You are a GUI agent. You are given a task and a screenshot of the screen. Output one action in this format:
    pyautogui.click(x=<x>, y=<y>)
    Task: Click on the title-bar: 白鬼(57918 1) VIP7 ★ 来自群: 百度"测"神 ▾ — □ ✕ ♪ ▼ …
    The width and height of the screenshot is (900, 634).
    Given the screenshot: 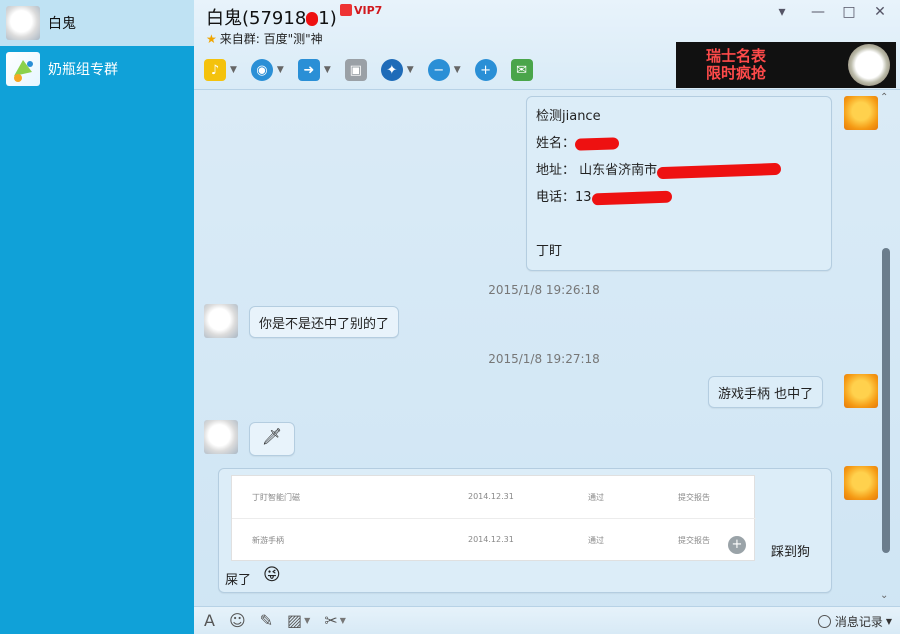 What is the action you would take?
    pyautogui.click(x=547, y=45)
    